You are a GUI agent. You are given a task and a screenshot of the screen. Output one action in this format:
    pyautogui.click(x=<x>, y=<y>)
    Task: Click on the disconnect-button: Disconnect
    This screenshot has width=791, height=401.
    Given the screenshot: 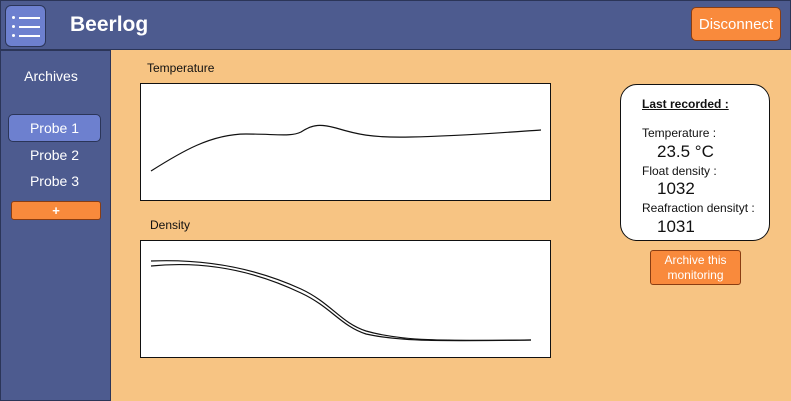 What is the action you would take?
    pyautogui.click(x=736, y=24)
    